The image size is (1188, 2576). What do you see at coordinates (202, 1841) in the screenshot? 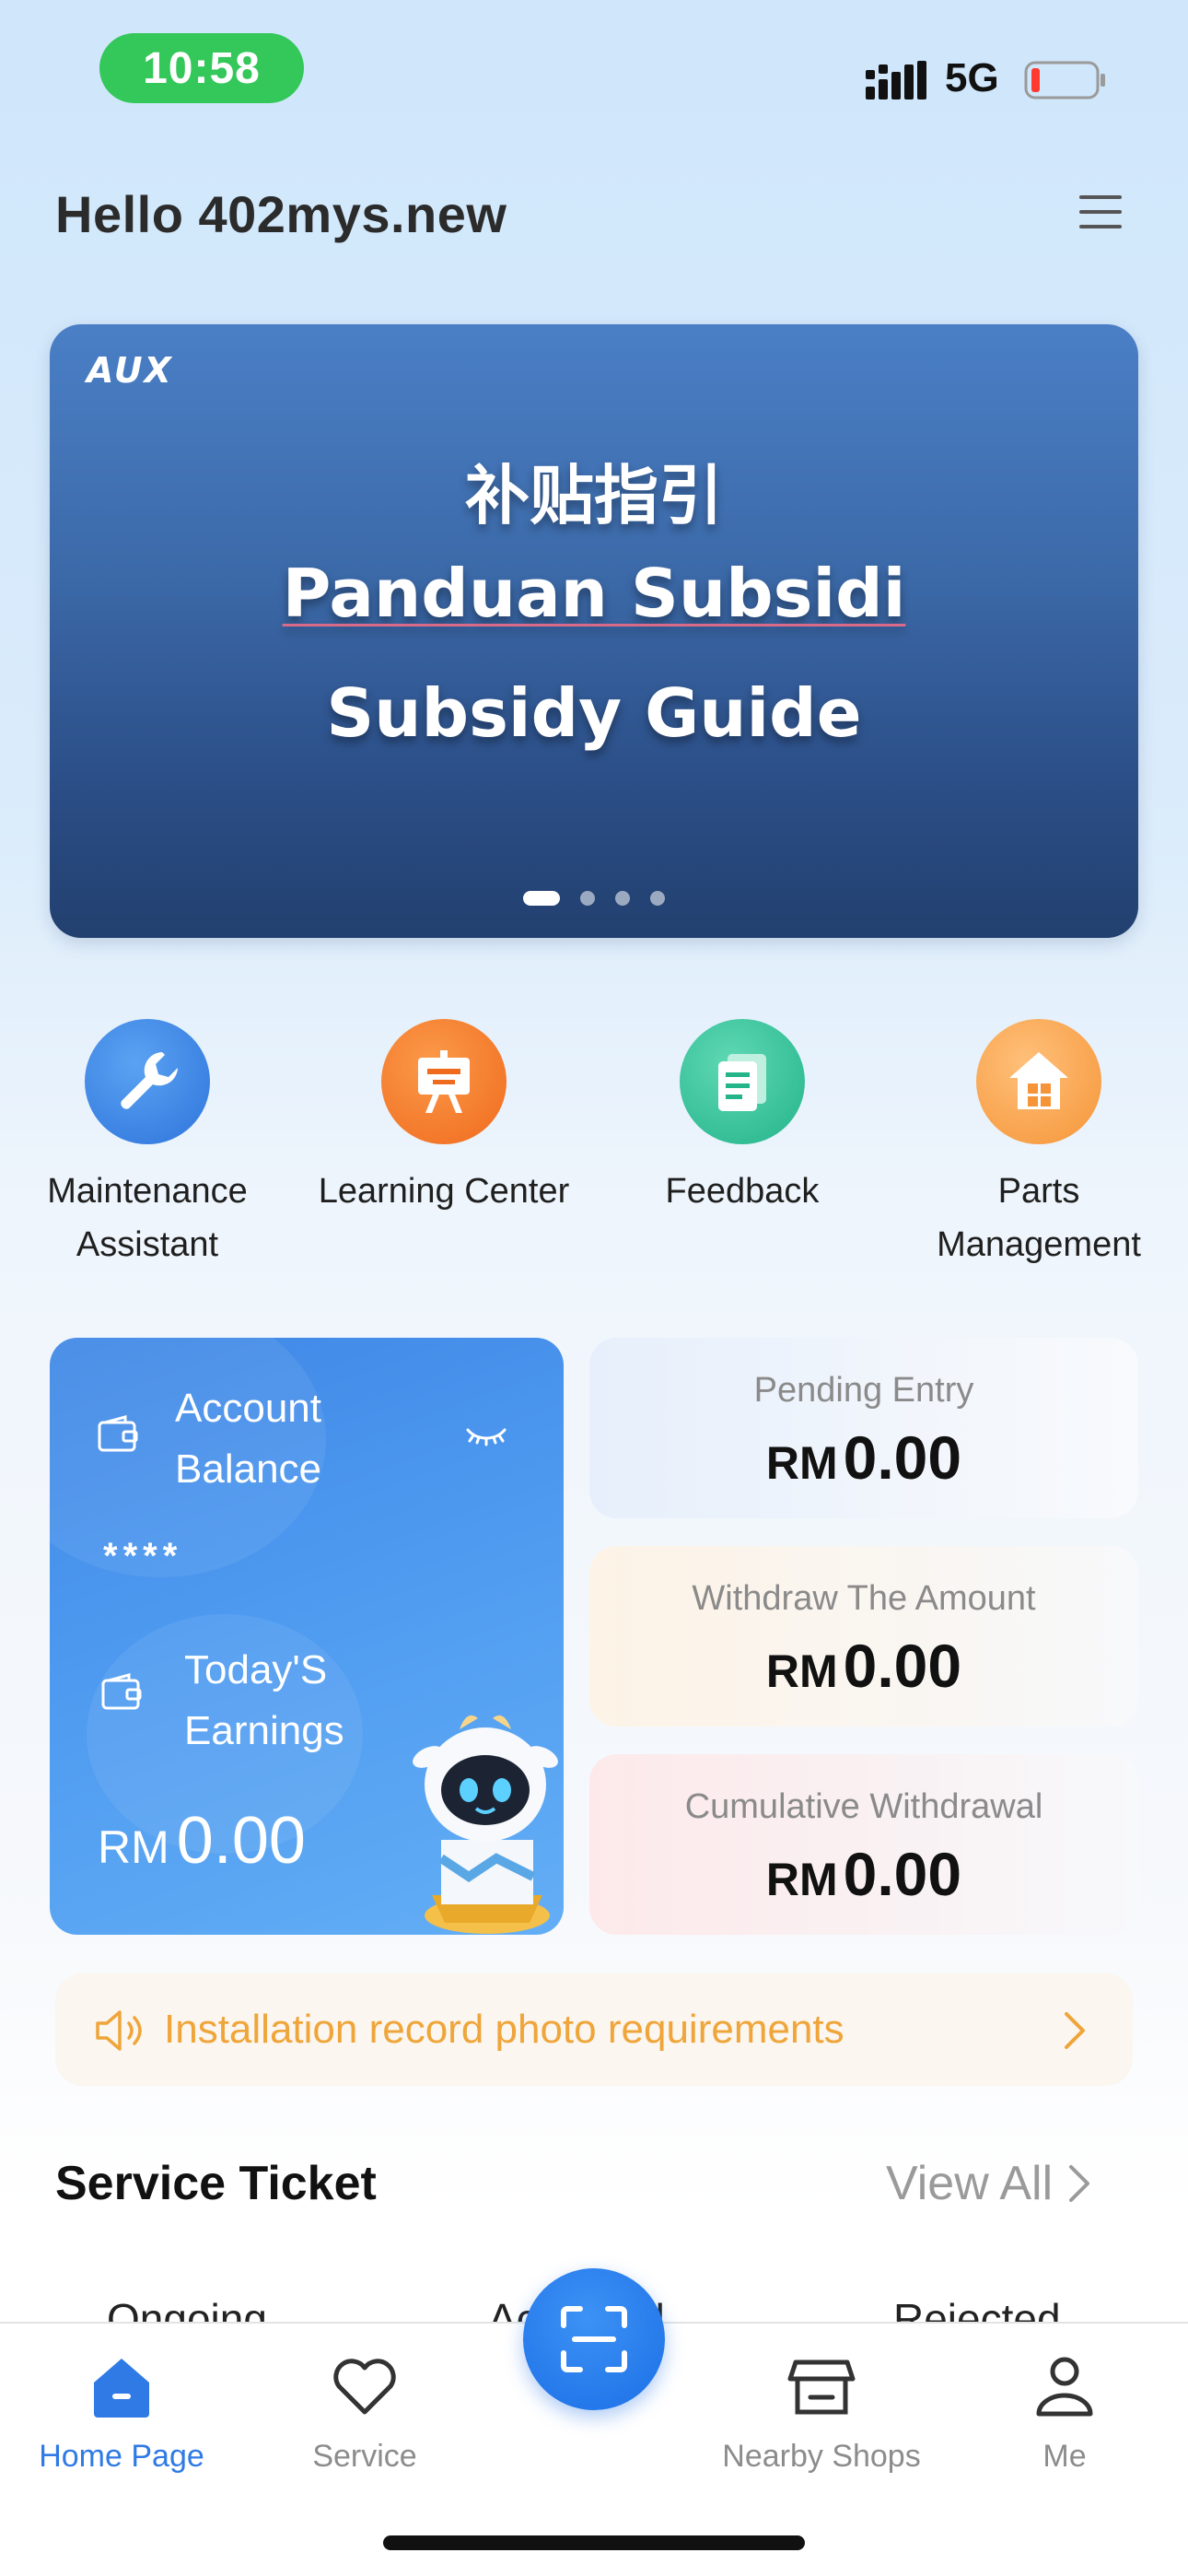
I see `todays-earnings-amount: RM 0.00` at bounding box center [202, 1841].